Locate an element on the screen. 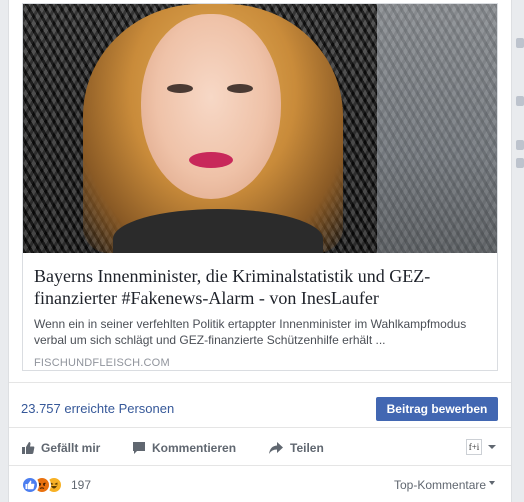 This screenshot has height=502, width=524. like-label: Gefällt mir is located at coordinates (71, 448).